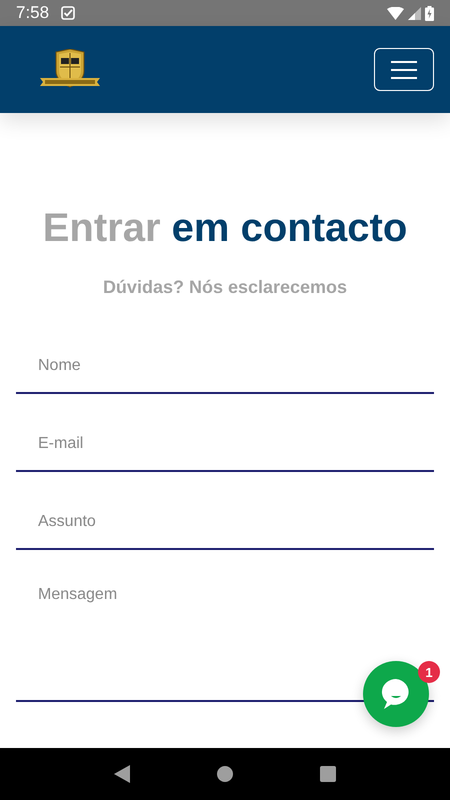  I want to click on wifi-icon, so click(395, 13).